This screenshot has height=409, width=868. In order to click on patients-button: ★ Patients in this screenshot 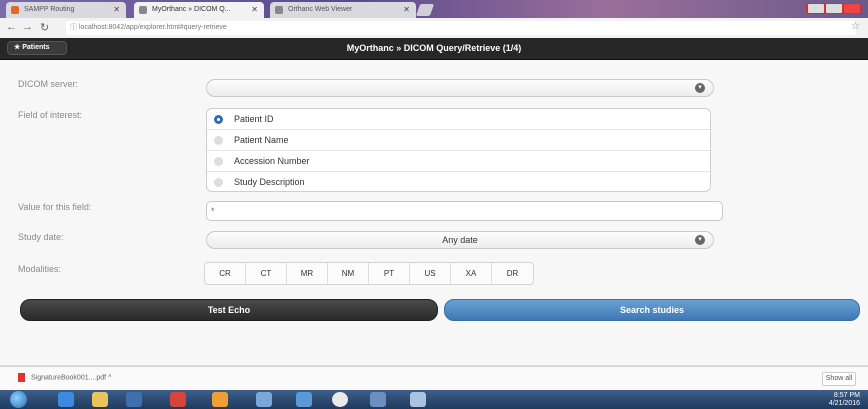, I will do `click(37, 48)`.